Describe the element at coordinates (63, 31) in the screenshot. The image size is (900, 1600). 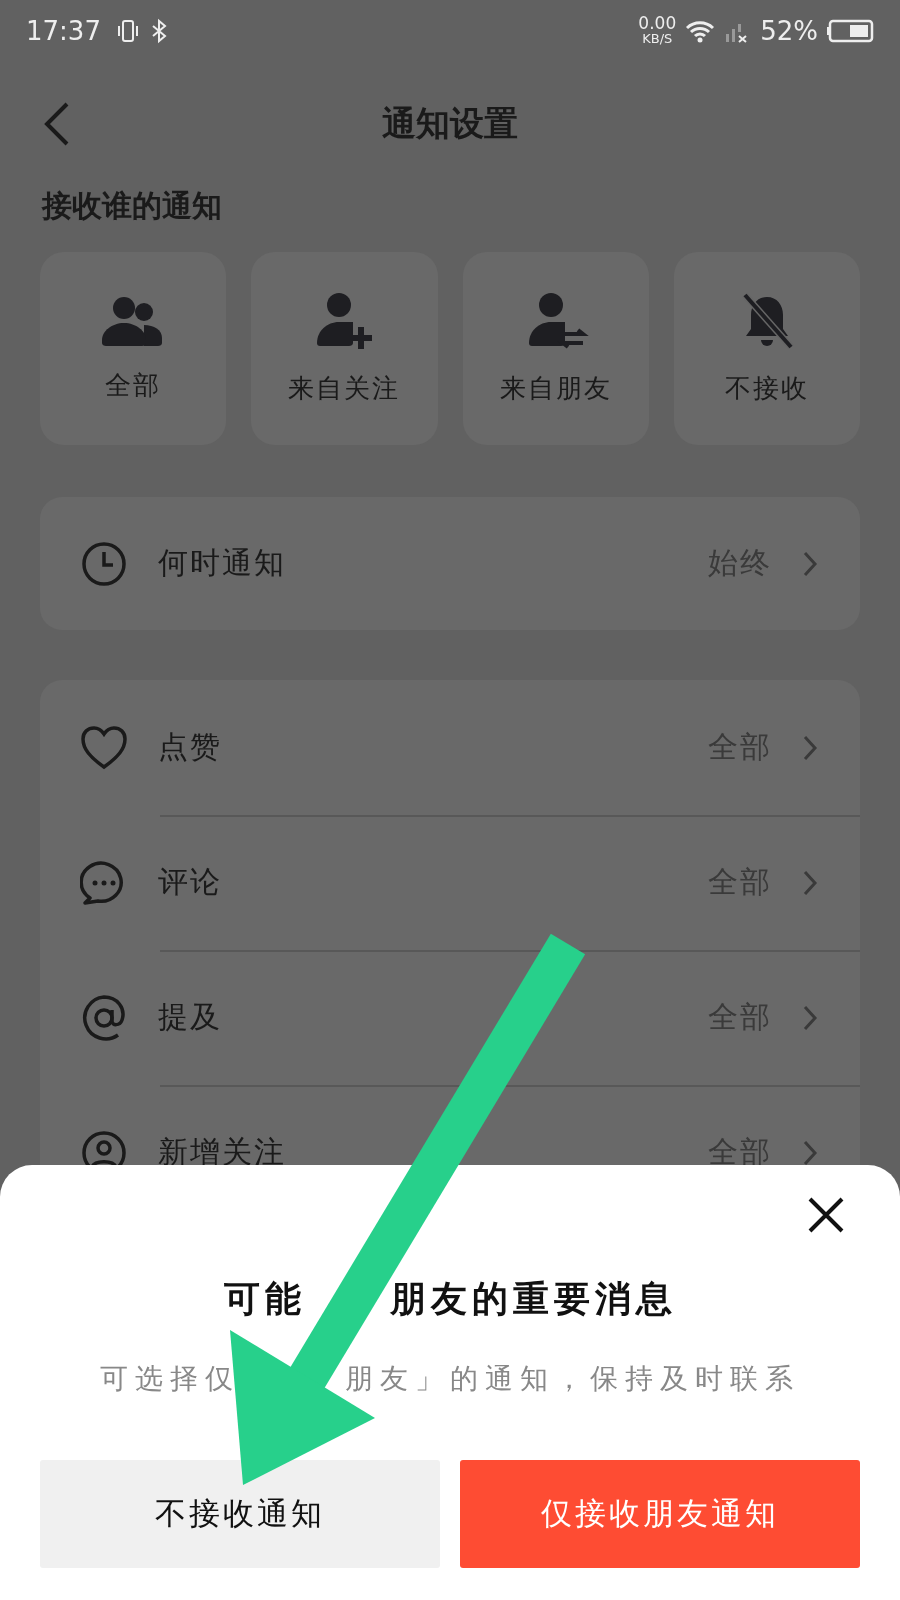
I see `status-time: 17:37` at that location.